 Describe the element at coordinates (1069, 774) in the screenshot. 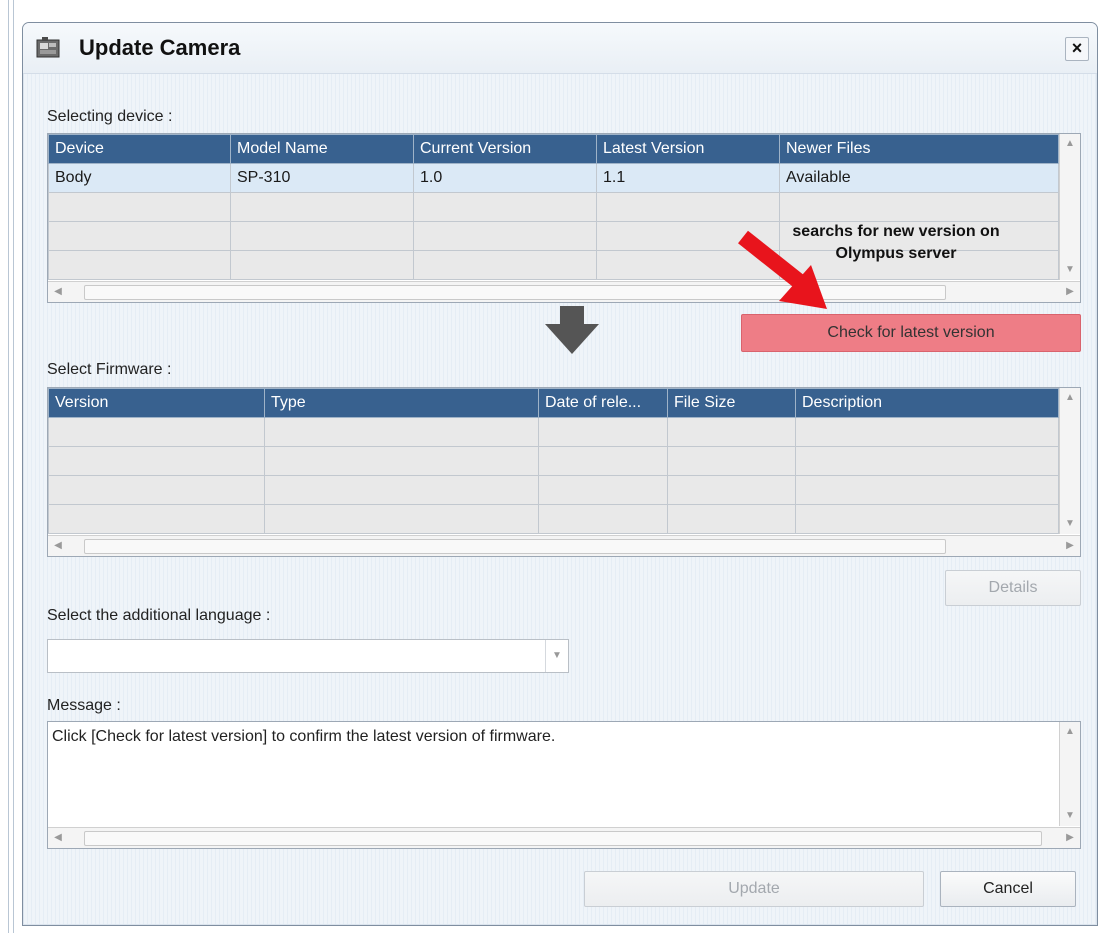

I see `message-vertical-scrollbar: ▲ ▼` at that location.